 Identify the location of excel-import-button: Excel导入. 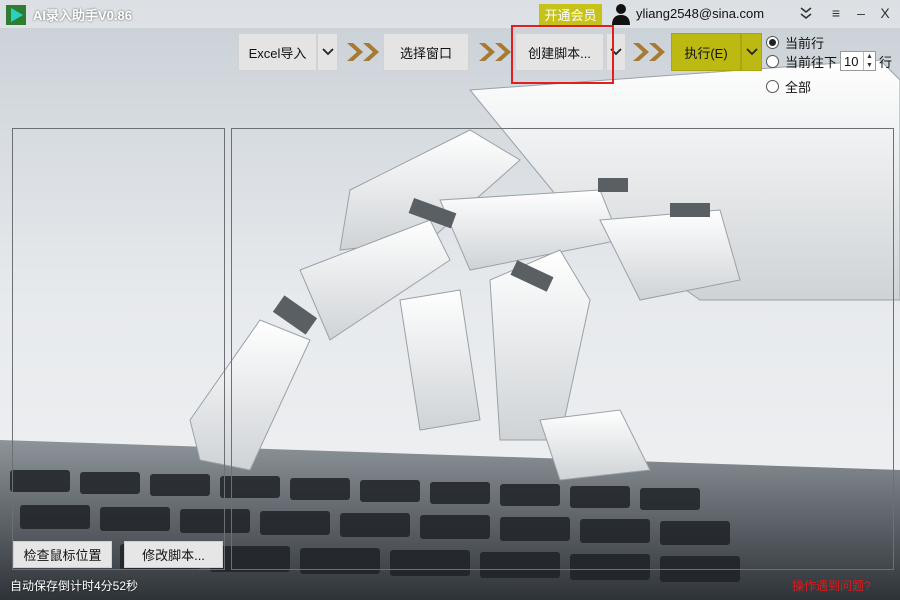
(277, 52).